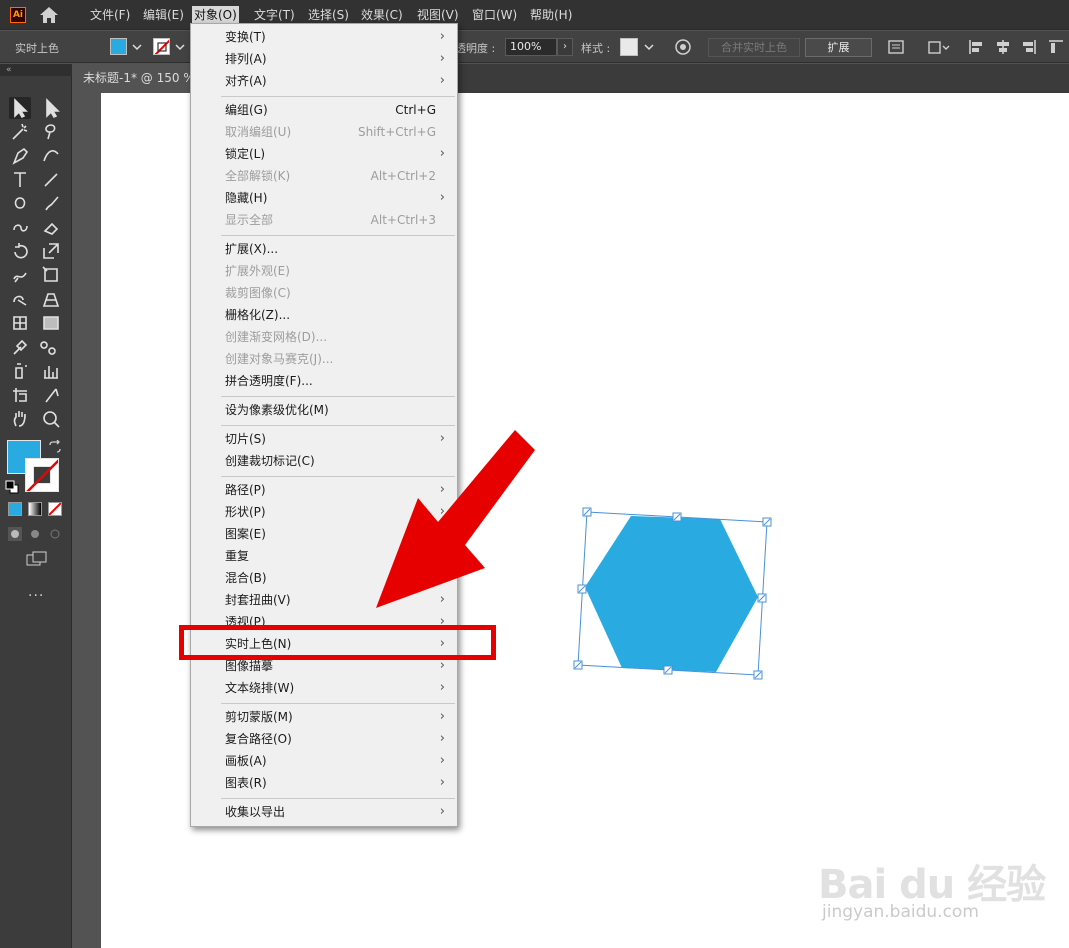  Describe the element at coordinates (324, 293) in the screenshot. I see `menu-item-11: 裁剪图像(C)` at that location.